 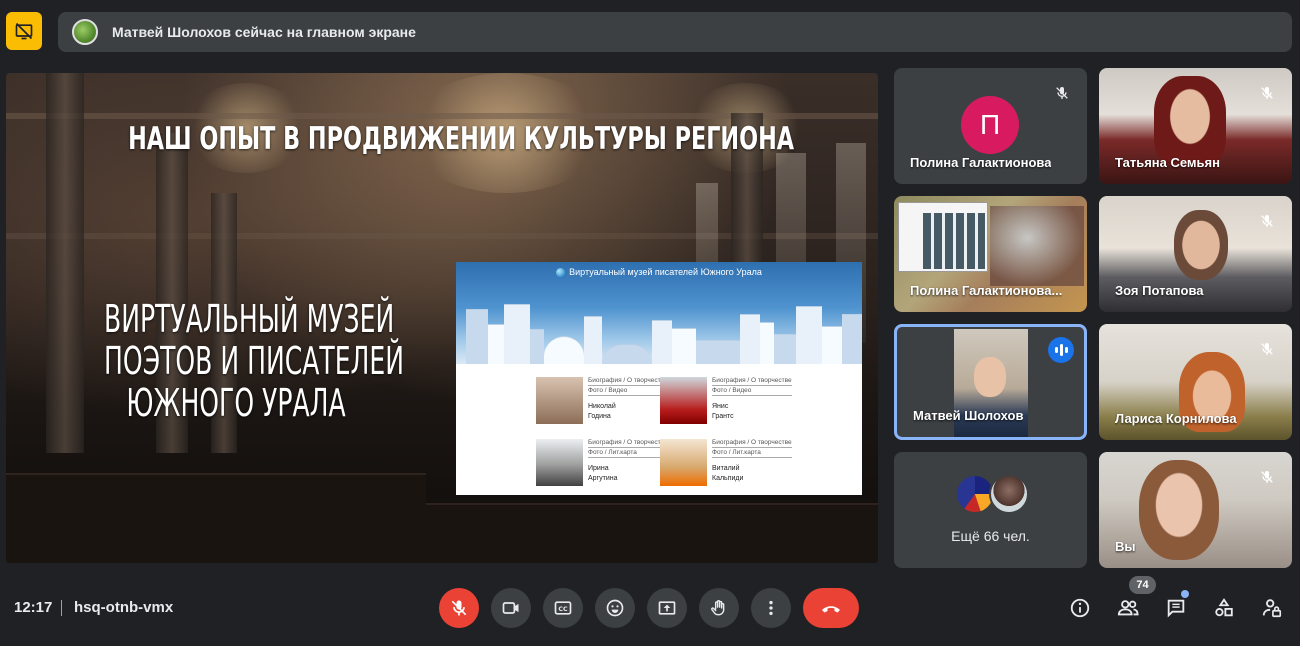 What do you see at coordinates (602, 406) in the screenshot?
I see `writer-first-name: Николай` at bounding box center [602, 406].